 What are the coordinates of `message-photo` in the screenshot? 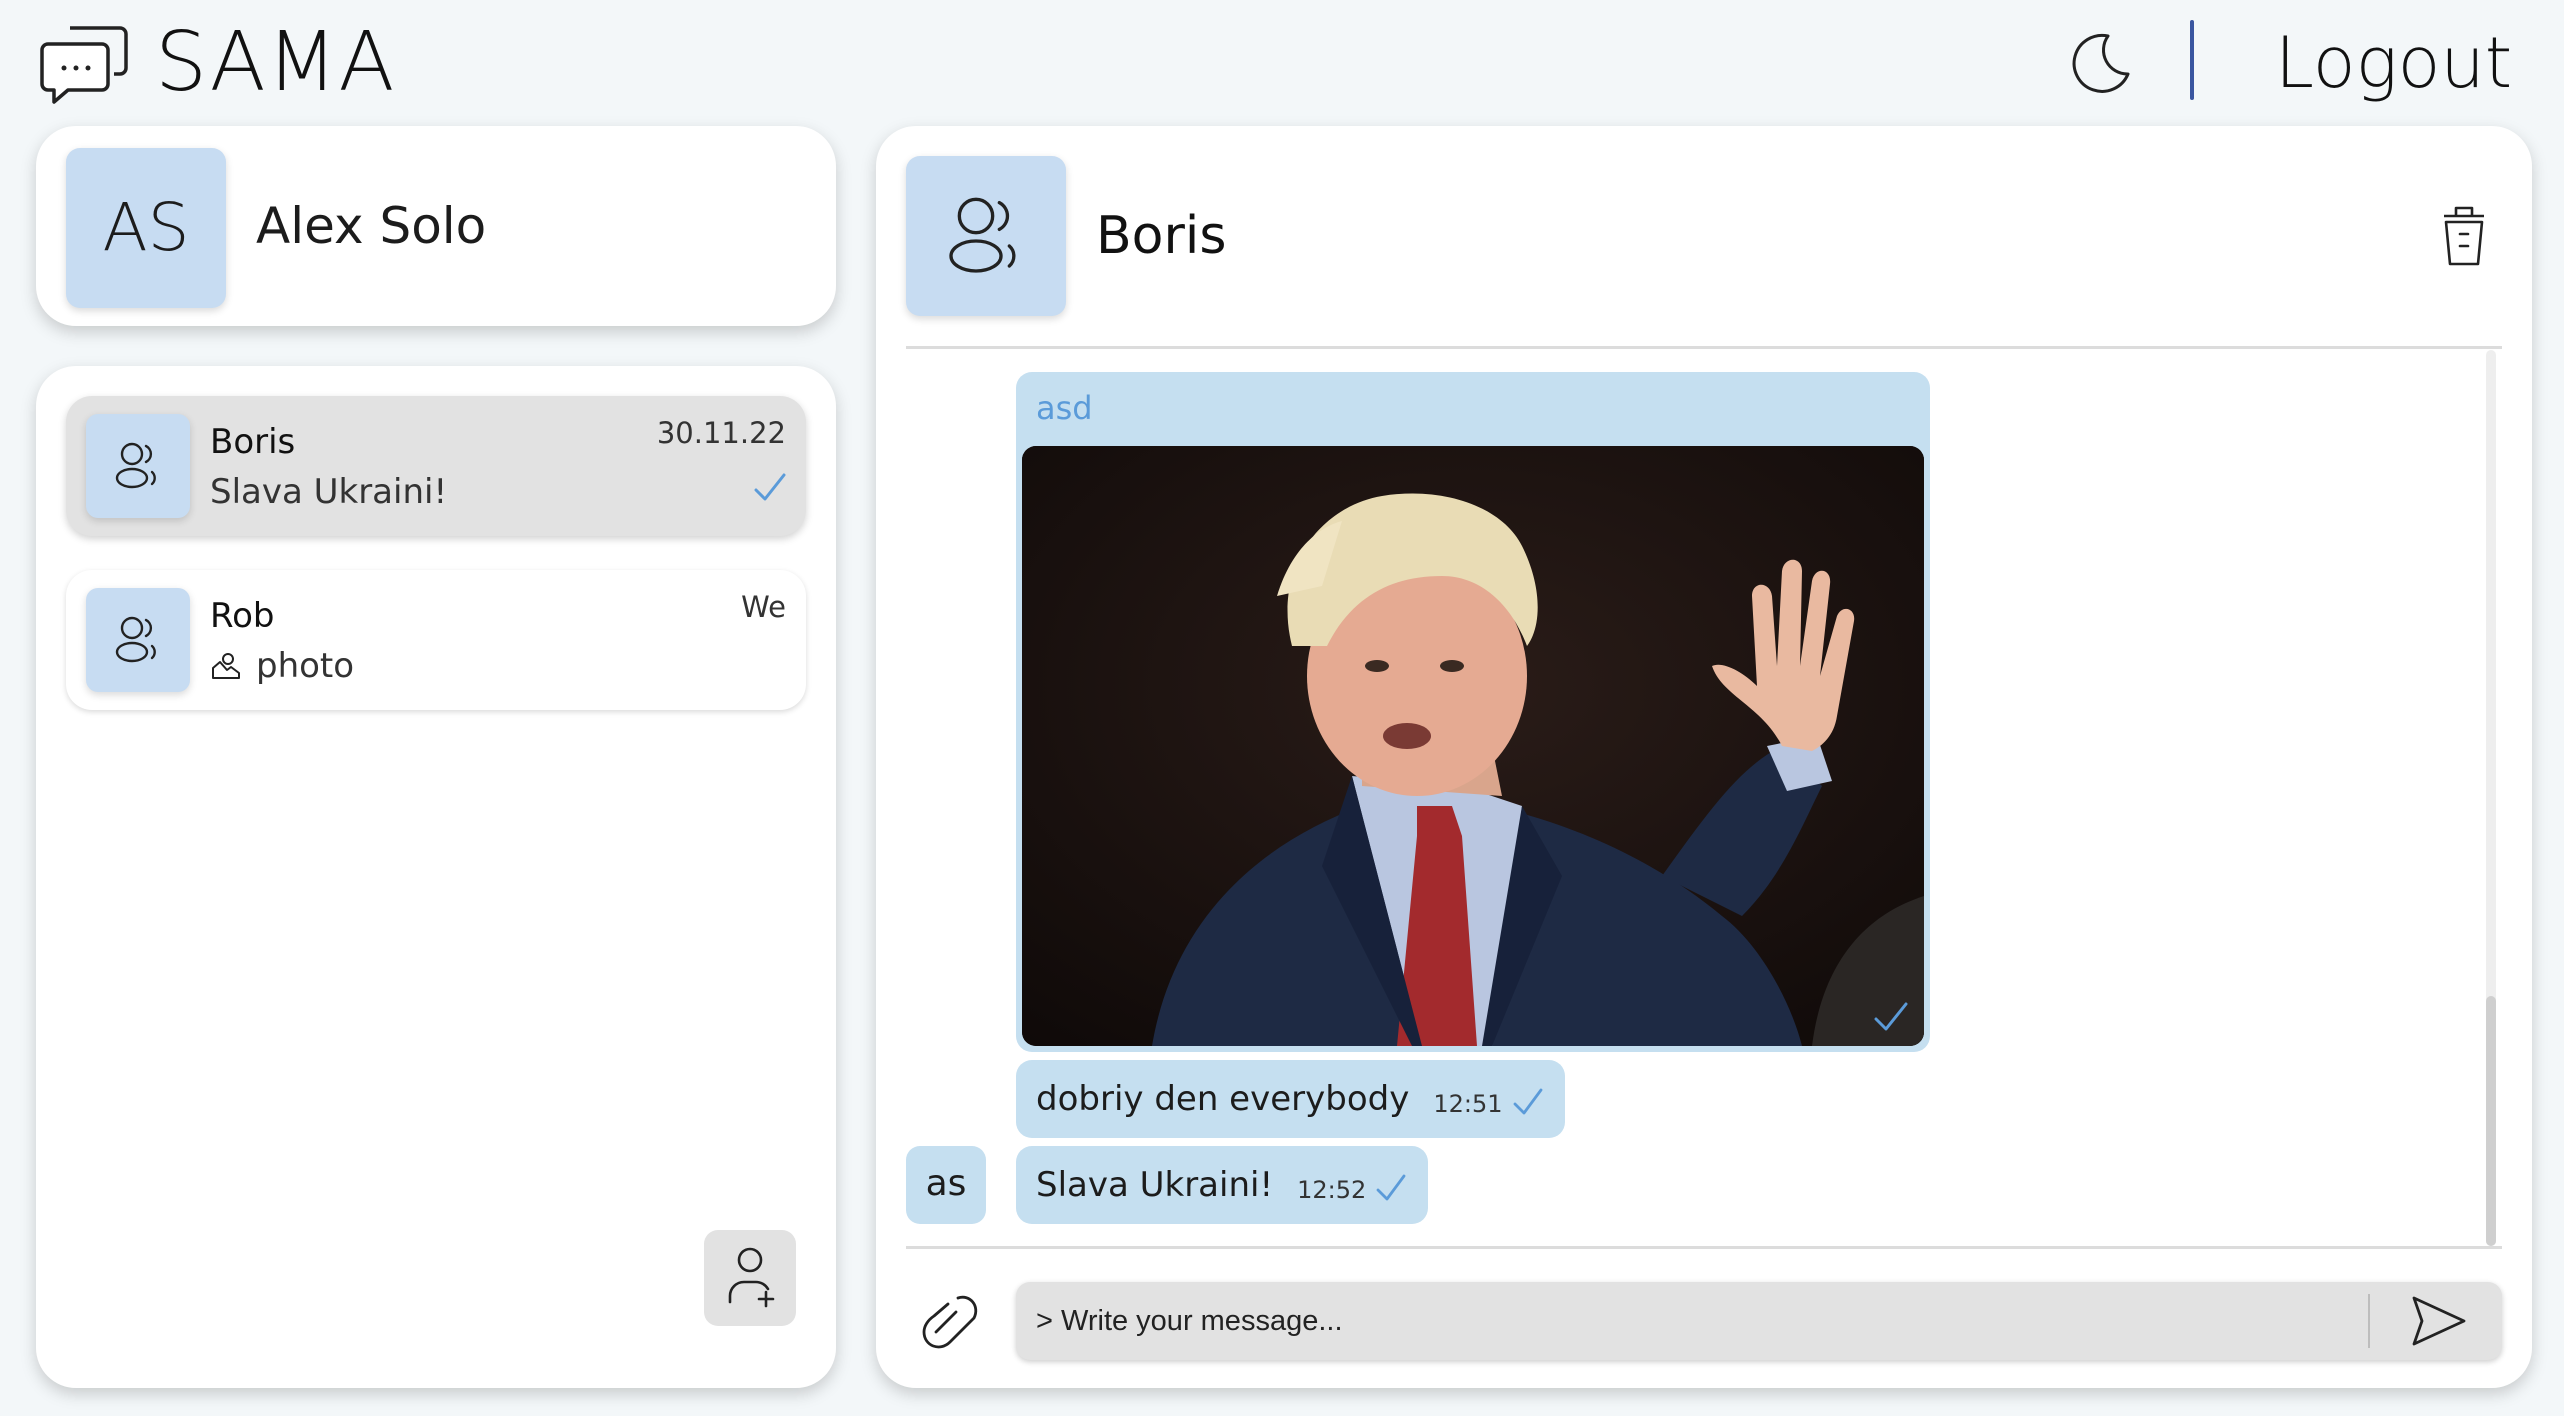 It's located at (1473, 746).